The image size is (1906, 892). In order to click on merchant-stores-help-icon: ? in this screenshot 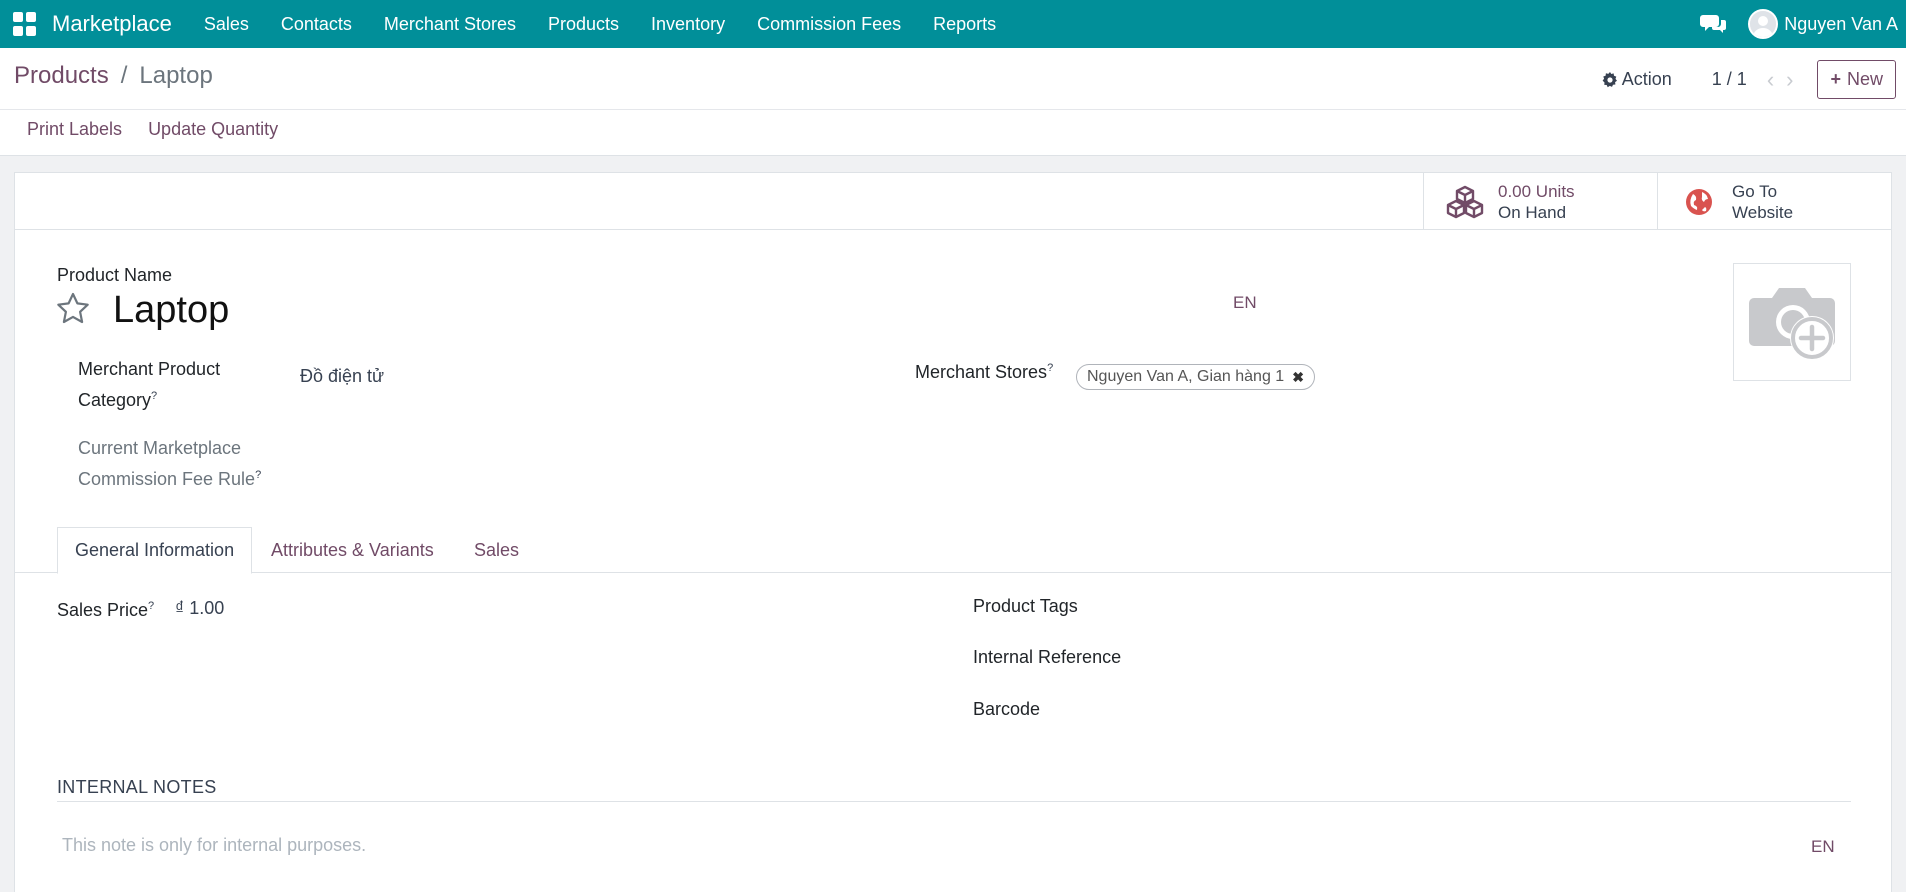, I will do `click(1050, 368)`.